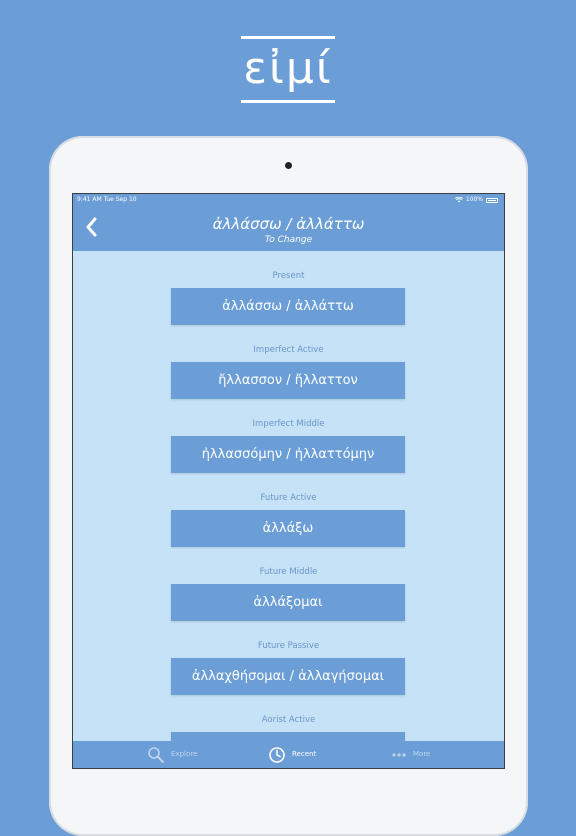 The height and width of the screenshot is (836, 576). What do you see at coordinates (288, 498) in the screenshot?
I see `form-label: Future Active` at bounding box center [288, 498].